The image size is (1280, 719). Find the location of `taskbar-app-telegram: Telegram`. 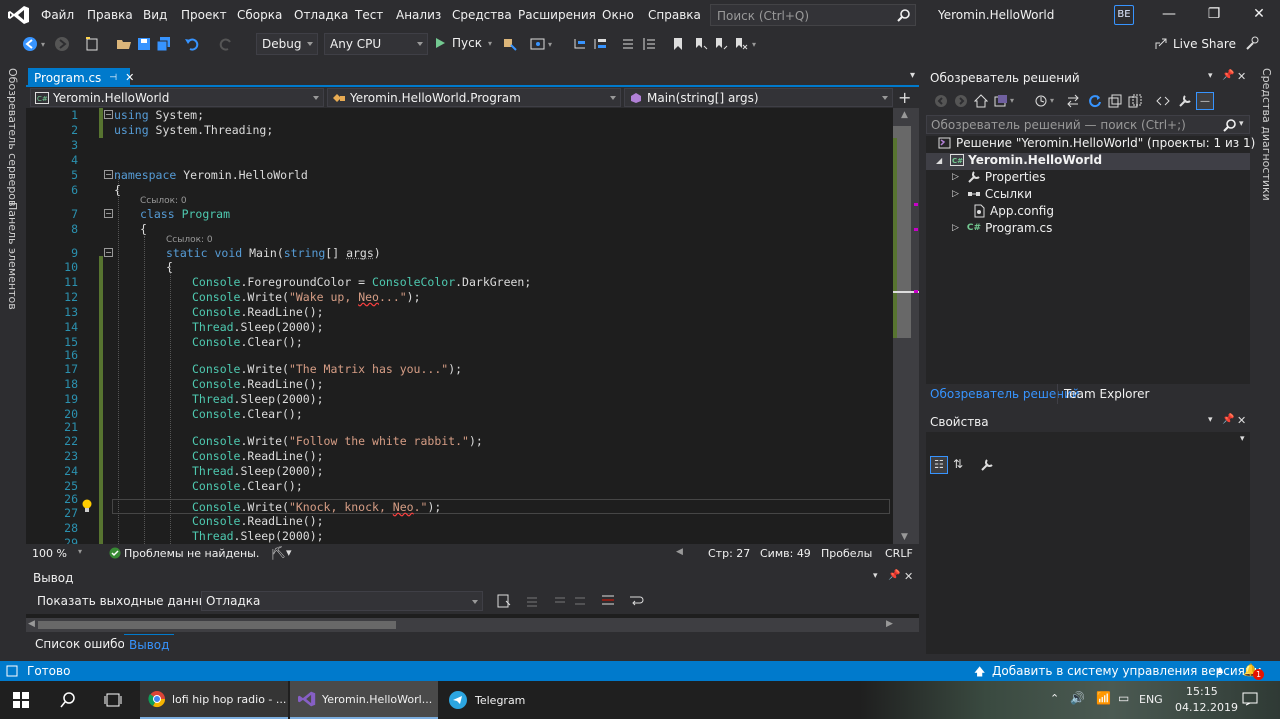

taskbar-app-telegram: Telegram is located at coordinates (500, 700).